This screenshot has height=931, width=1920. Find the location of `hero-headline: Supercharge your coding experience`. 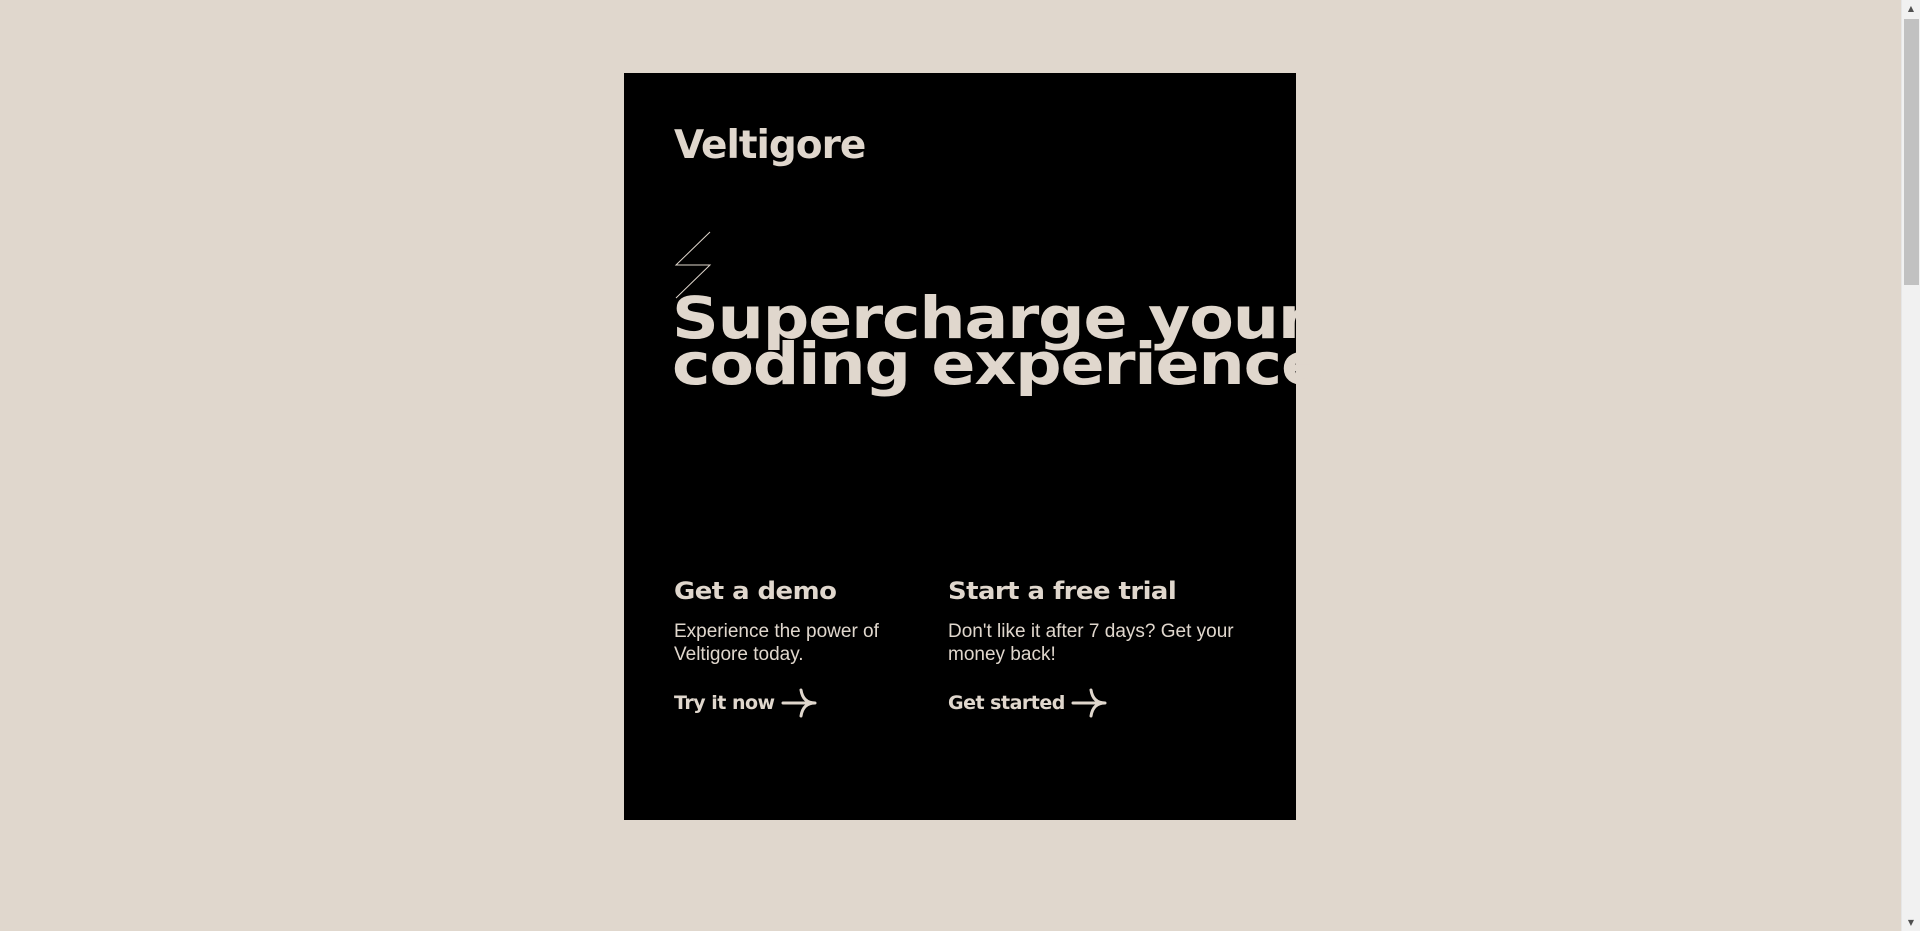

hero-headline: Supercharge your coding experience is located at coordinates (998, 341).